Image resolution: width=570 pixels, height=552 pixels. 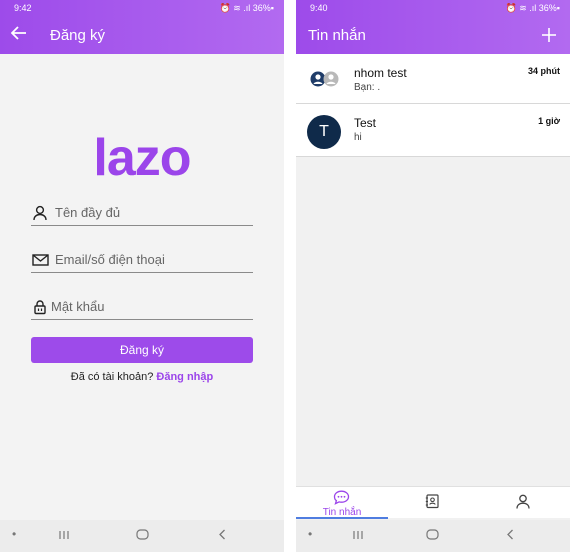 I want to click on conversation-preview: Bạn: ., so click(x=367, y=87).